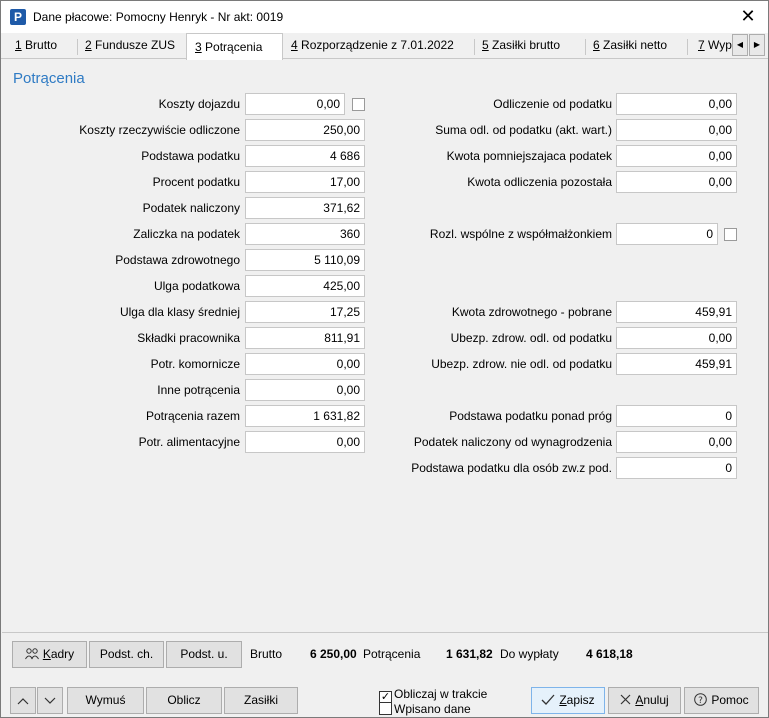 This screenshot has width=769, height=718. What do you see at coordinates (18, 45) in the screenshot?
I see `tab-hotkey: 1` at bounding box center [18, 45].